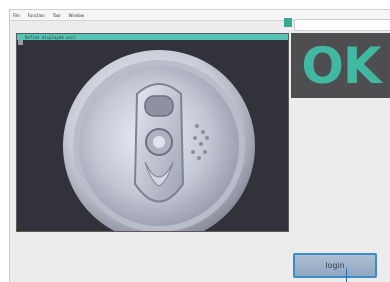  I want to click on rivet-center, so click(159, 142).